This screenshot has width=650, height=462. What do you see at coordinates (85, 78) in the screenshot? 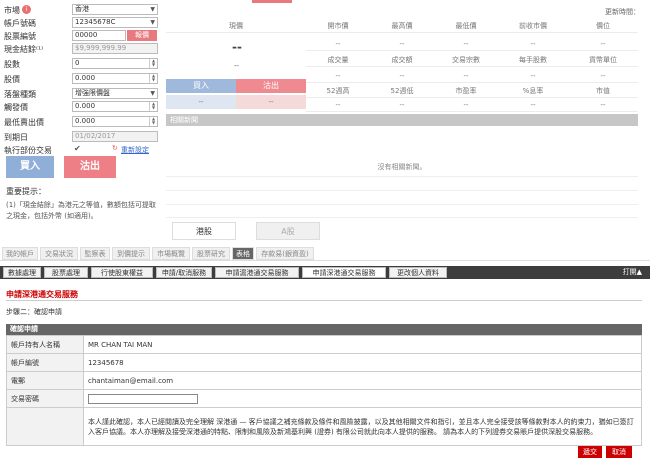
I see `price-value: 0.000` at bounding box center [85, 78].